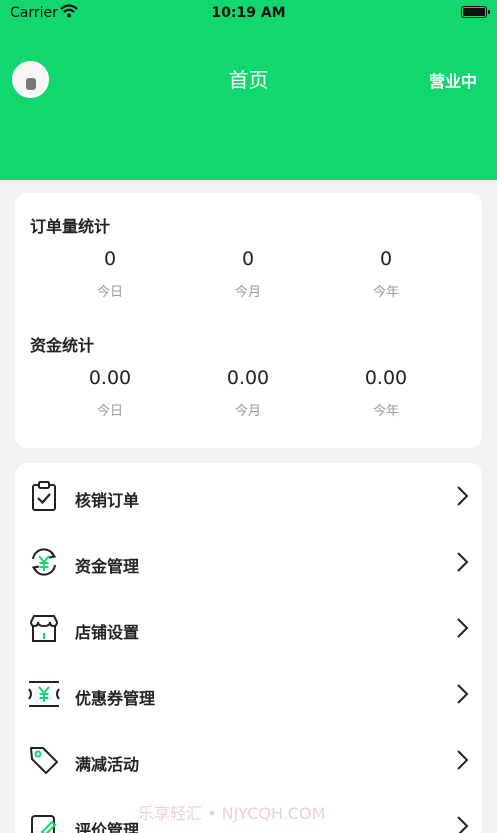 The image size is (497, 833). What do you see at coordinates (110, 393) in the screenshot?
I see `fund-stat-today: 0.00 今日` at bounding box center [110, 393].